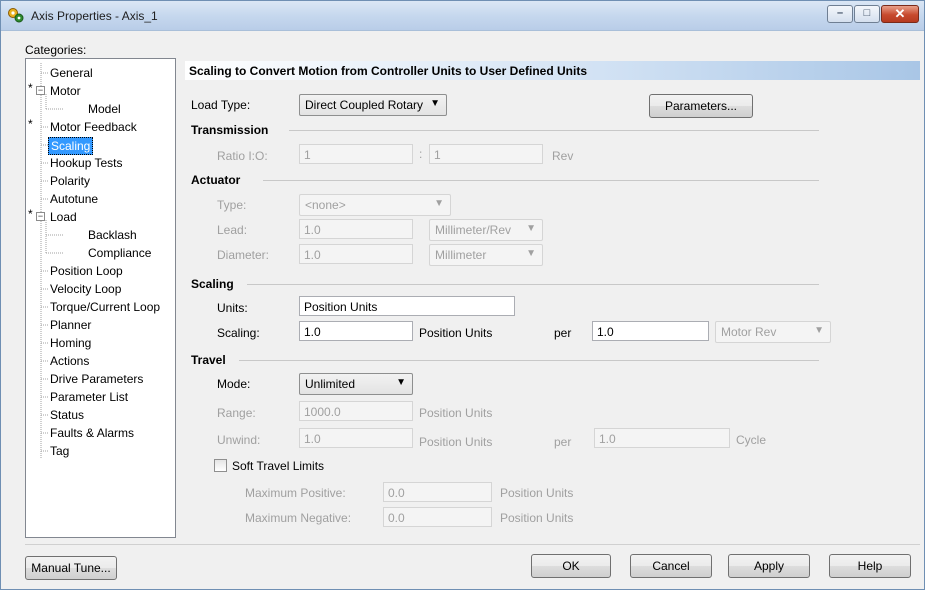 The image size is (925, 590). What do you see at coordinates (870, 566) in the screenshot?
I see `help-button: Help` at bounding box center [870, 566].